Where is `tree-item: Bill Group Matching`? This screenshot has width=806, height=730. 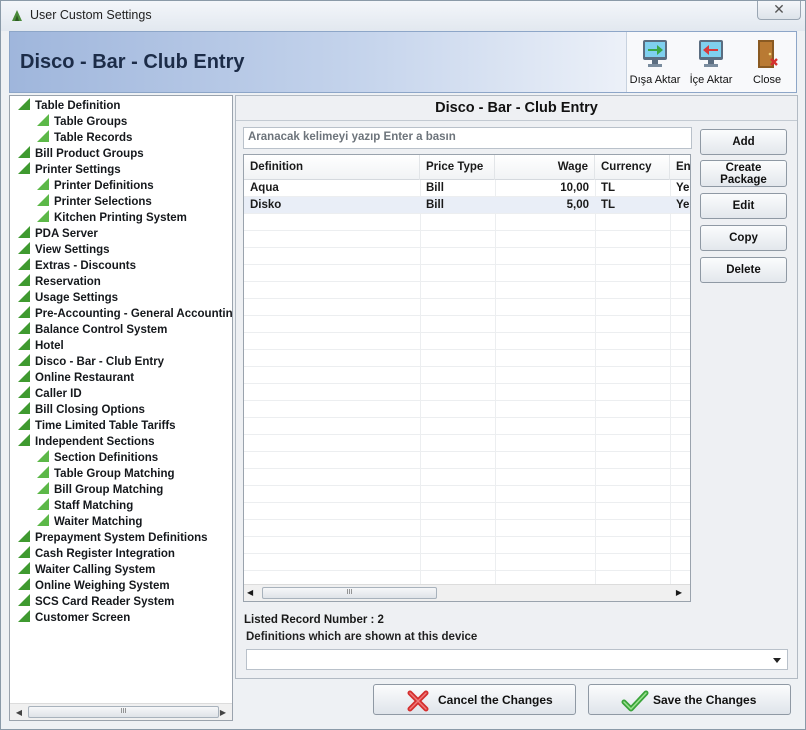
tree-item: Bill Group Matching is located at coordinates (100, 490).